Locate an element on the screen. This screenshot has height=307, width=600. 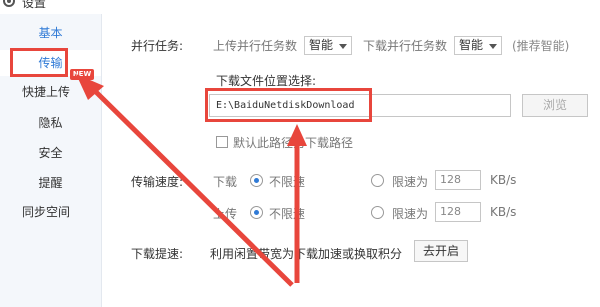
sidebar-item-sync-space: 同步空间 is located at coordinates (50, 212).